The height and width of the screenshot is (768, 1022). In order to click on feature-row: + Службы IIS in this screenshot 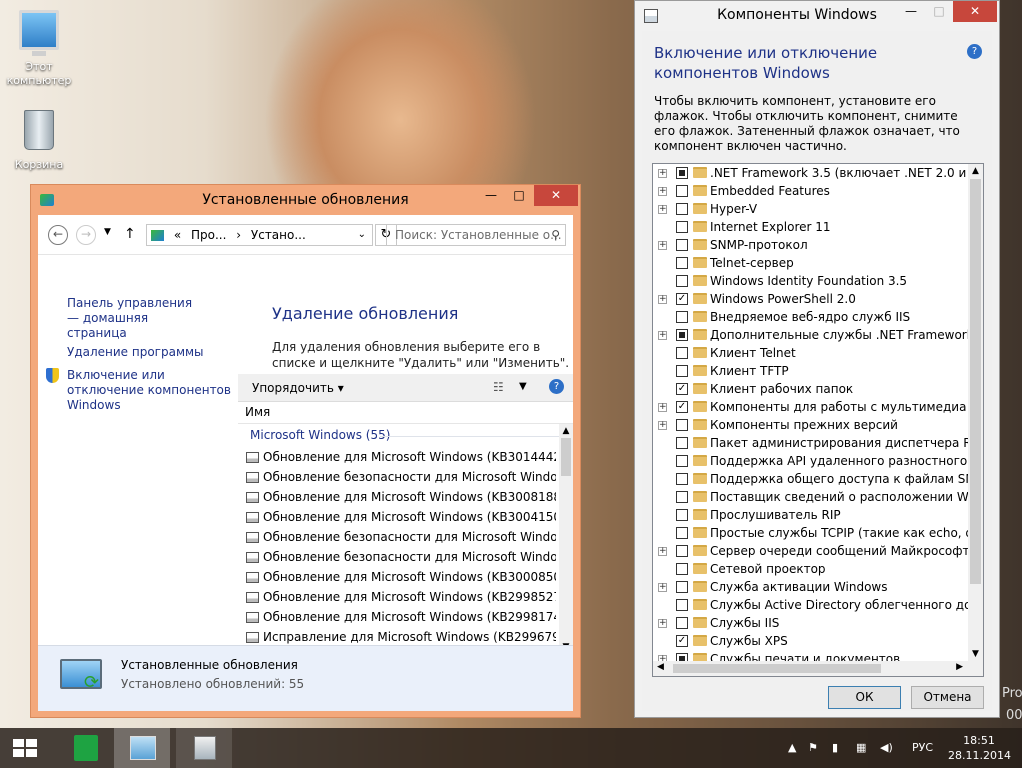, I will do `click(811, 623)`.